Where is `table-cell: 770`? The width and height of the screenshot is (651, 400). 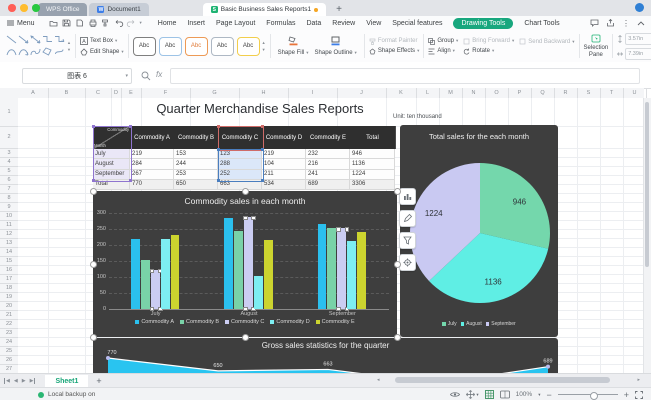
table-cell: 770 is located at coordinates (152, 184).